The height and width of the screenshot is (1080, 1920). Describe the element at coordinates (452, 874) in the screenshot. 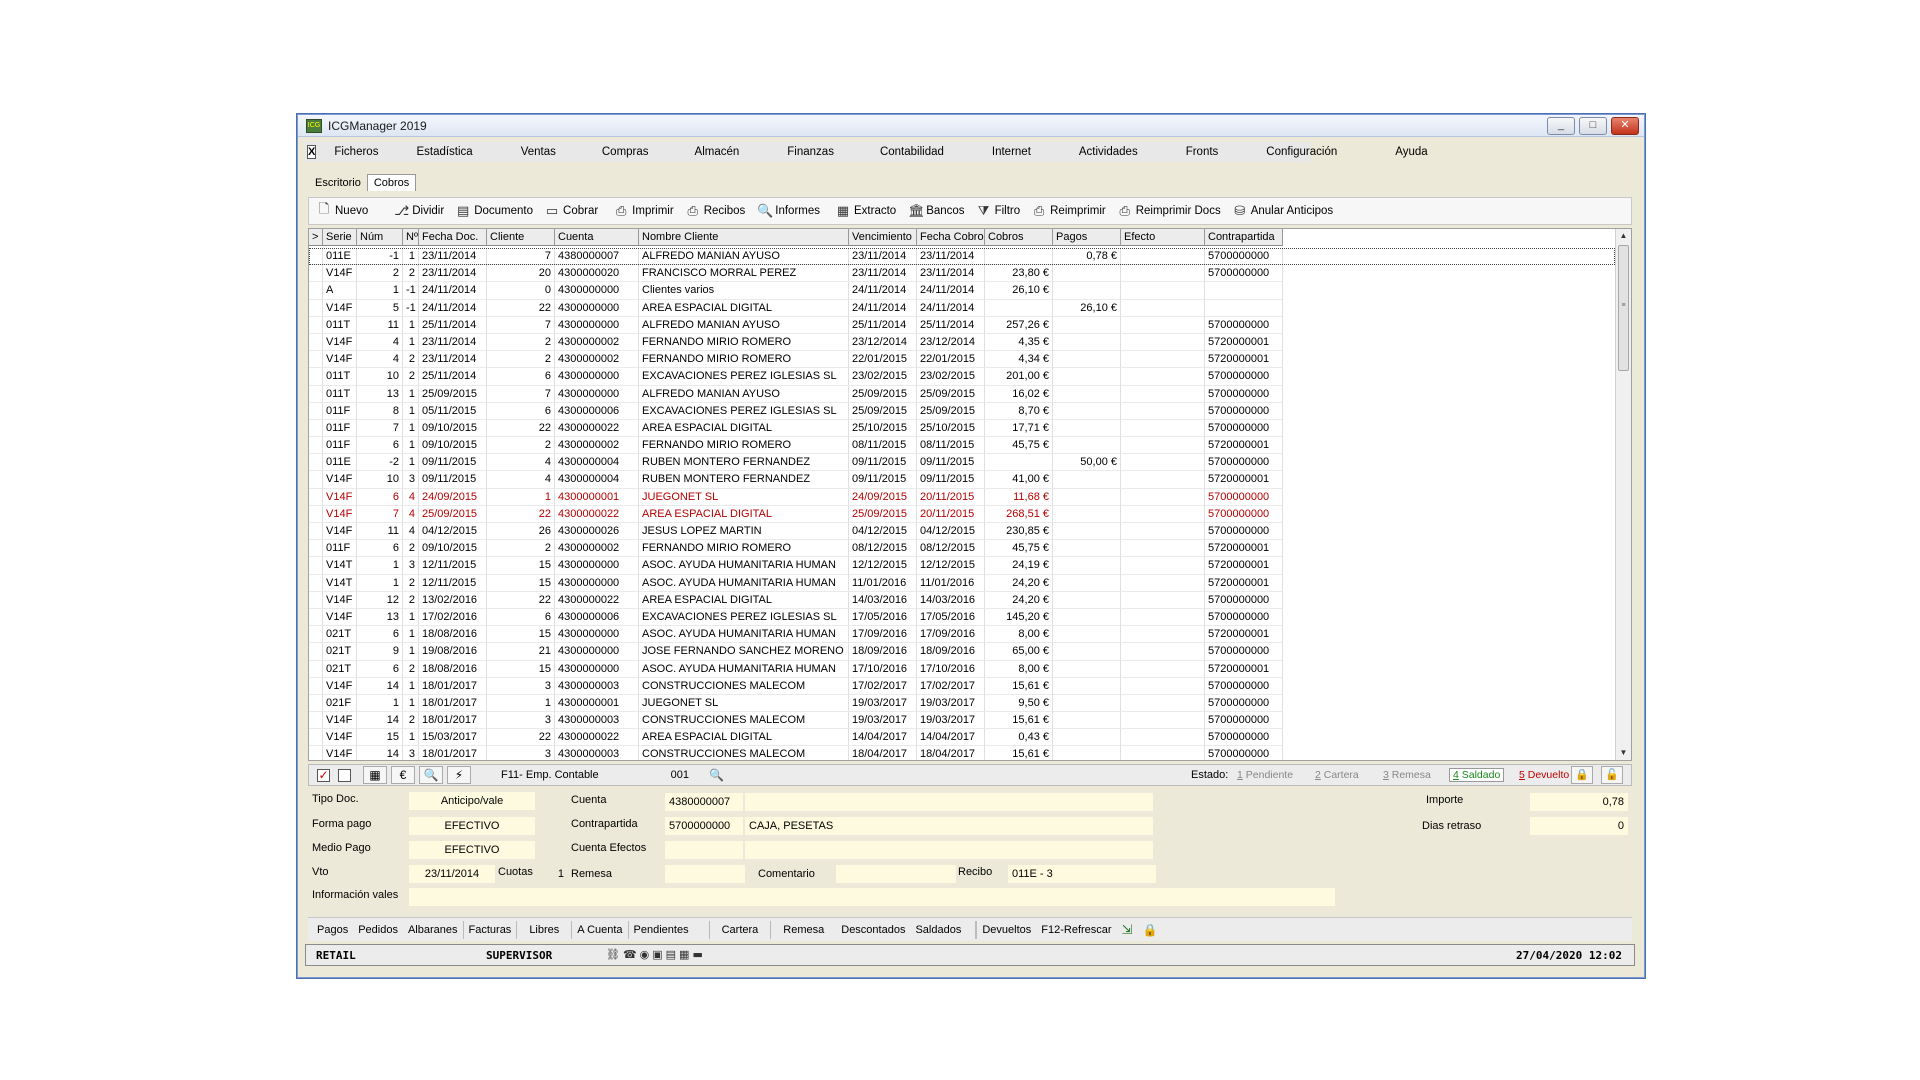

I see `vto-field: 23/11/2014` at that location.